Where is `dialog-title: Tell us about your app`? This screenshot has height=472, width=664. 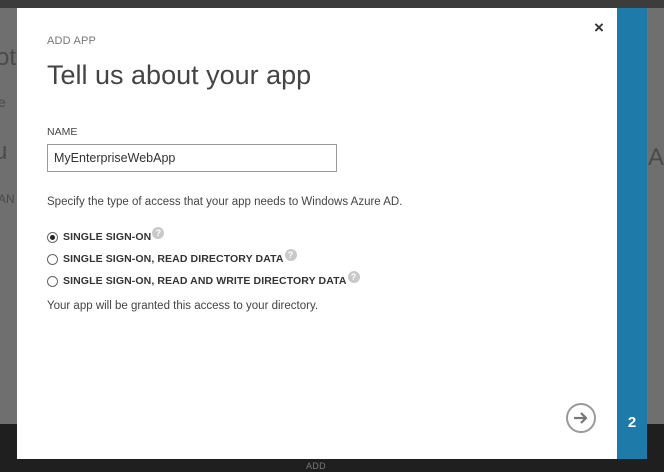
dialog-title: Tell us about your app is located at coordinates (179, 75).